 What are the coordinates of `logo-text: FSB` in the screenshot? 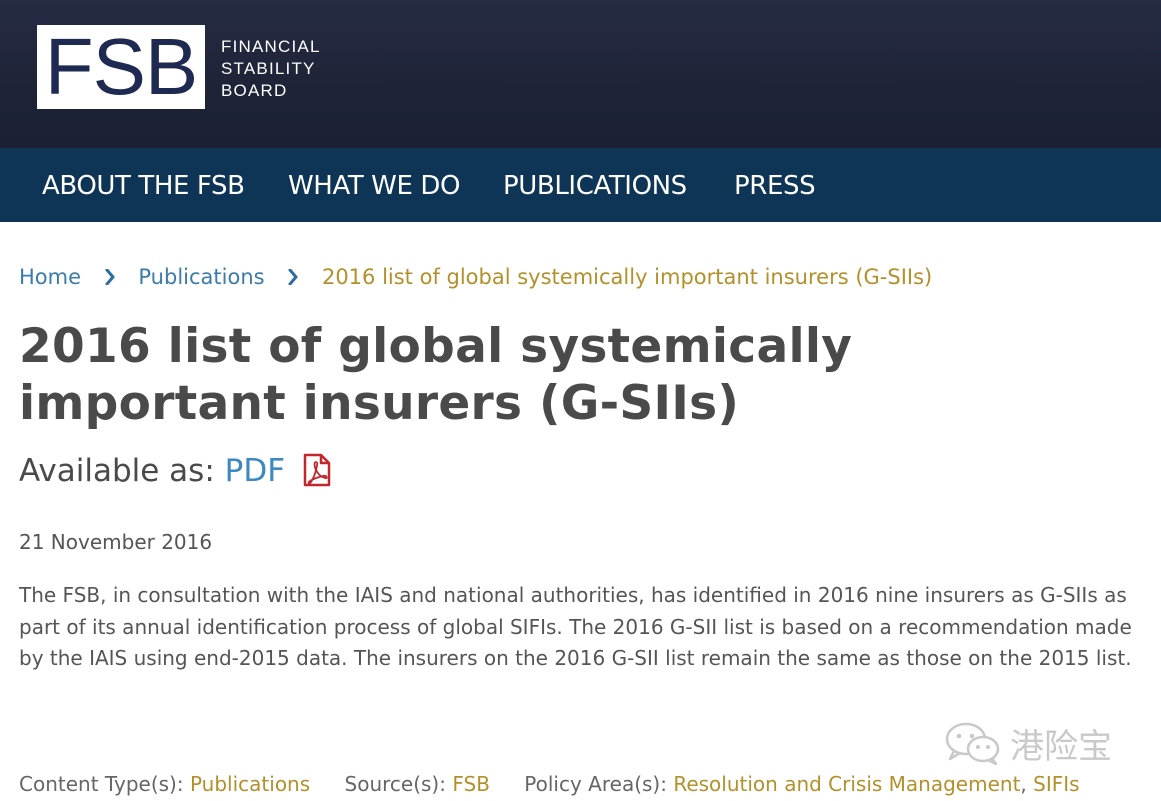 It's located at (121, 66).